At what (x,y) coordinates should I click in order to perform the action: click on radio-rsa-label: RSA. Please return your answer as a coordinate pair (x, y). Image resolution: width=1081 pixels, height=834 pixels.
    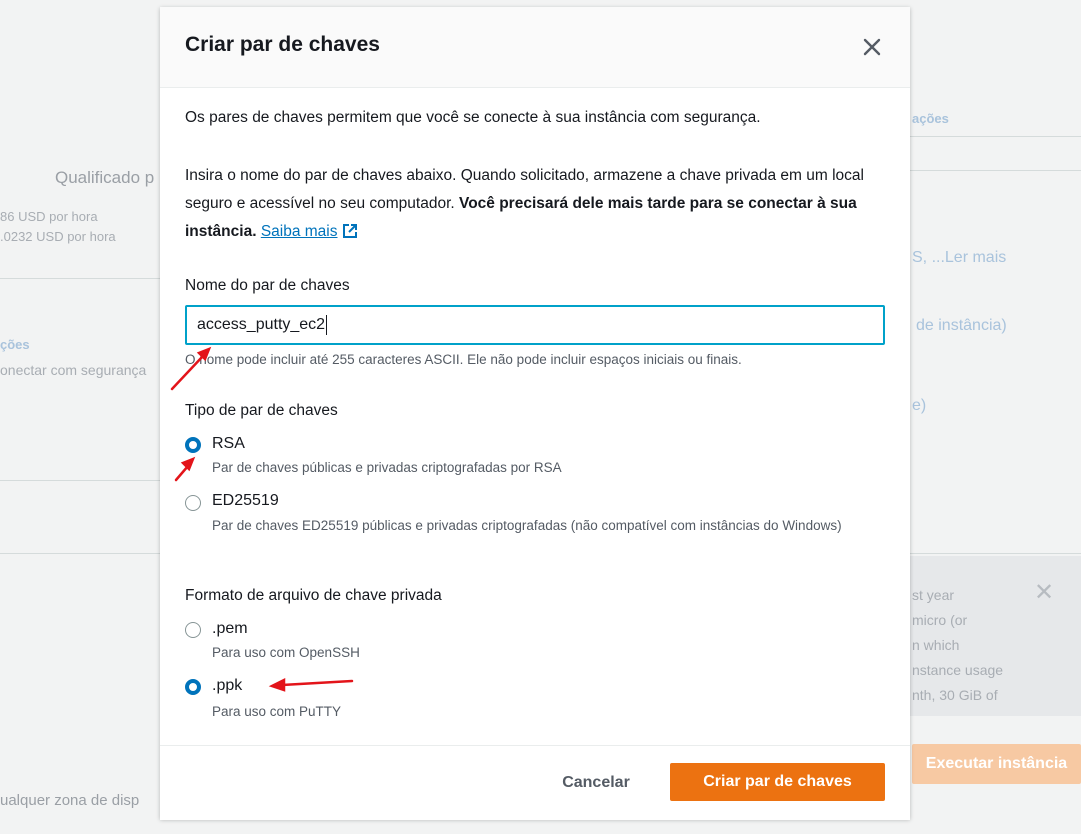
    Looking at the image, I should click on (228, 444).